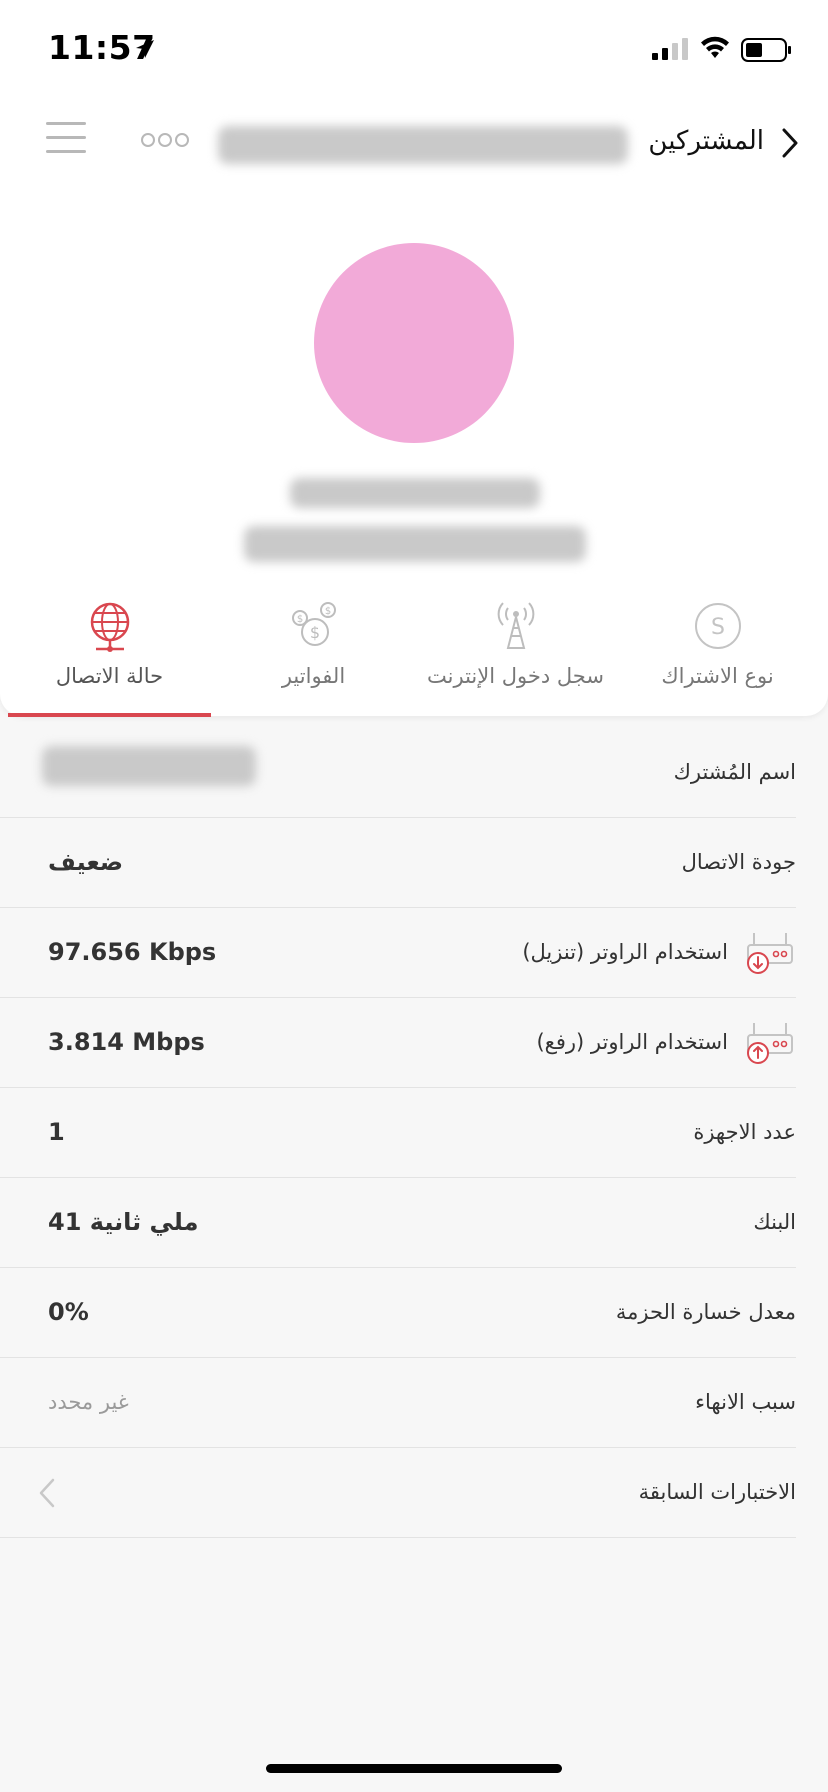 This screenshot has height=1792, width=828. Describe the element at coordinates (515, 625) in the screenshot. I see `antenna-icon` at that location.